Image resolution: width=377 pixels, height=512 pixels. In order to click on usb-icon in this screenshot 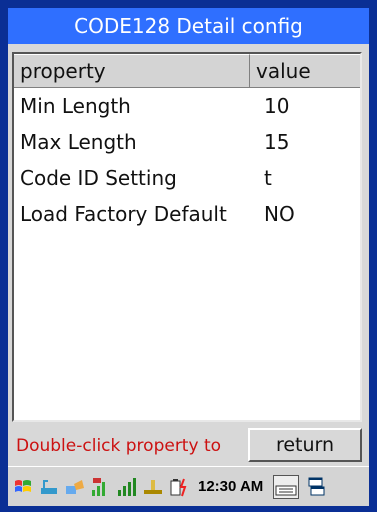, I will do `click(49, 487)`.